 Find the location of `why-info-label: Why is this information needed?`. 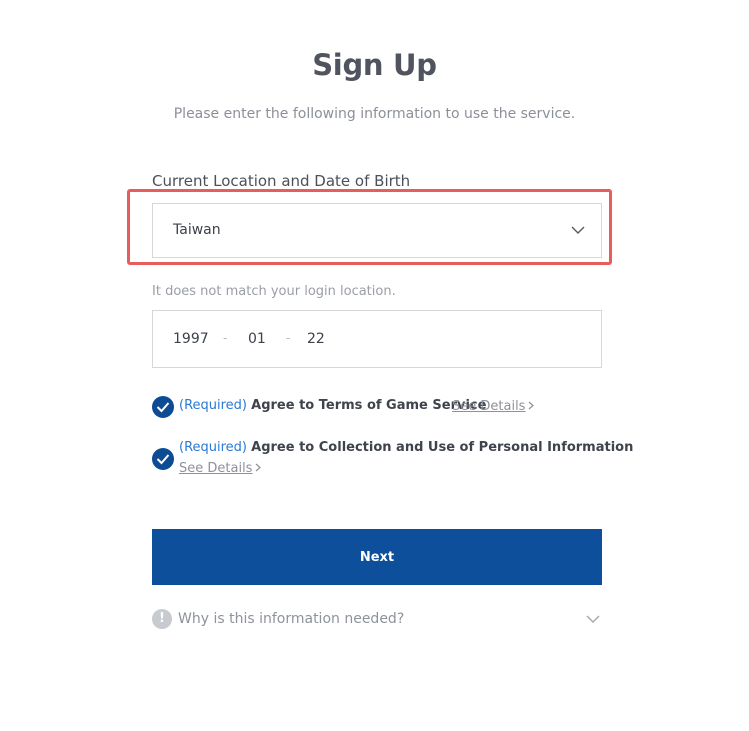

why-info-label: Why is this information needed? is located at coordinates (291, 619).